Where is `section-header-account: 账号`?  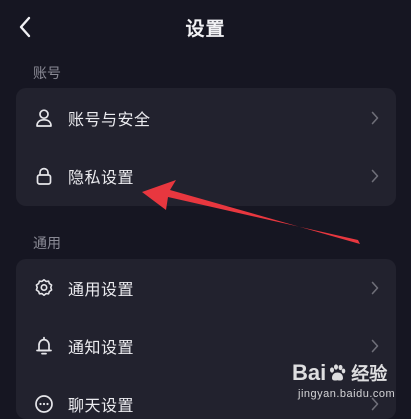
section-header-account: 账号 is located at coordinates (47, 74).